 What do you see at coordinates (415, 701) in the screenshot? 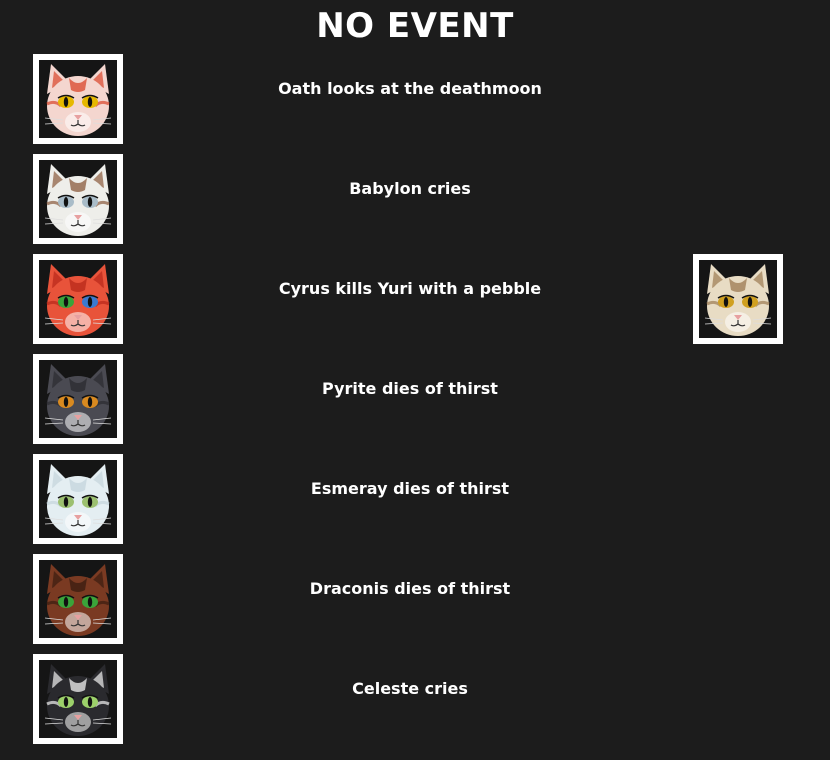
I see `event-row: Celeste cries` at bounding box center [415, 701].